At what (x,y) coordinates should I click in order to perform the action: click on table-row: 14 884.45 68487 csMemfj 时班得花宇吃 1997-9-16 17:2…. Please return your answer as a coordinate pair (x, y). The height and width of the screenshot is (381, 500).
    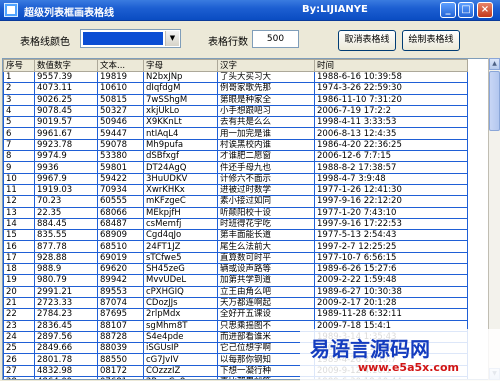
    Looking at the image, I should click on (235, 224).